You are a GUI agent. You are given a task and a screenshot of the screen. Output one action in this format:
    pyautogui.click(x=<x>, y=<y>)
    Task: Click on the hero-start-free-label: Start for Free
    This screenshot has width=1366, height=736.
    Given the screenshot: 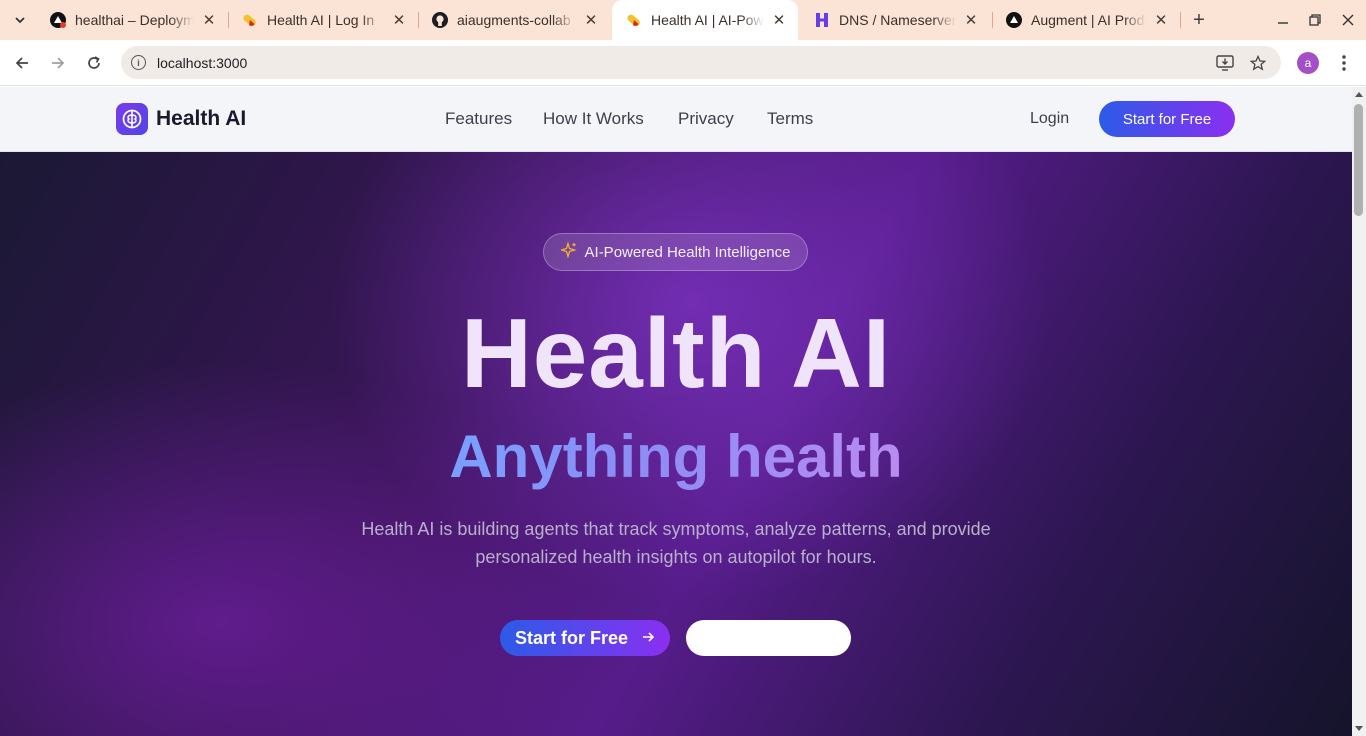 What is the action you would take?
    pyautogui.click(x=571, y=637)
    